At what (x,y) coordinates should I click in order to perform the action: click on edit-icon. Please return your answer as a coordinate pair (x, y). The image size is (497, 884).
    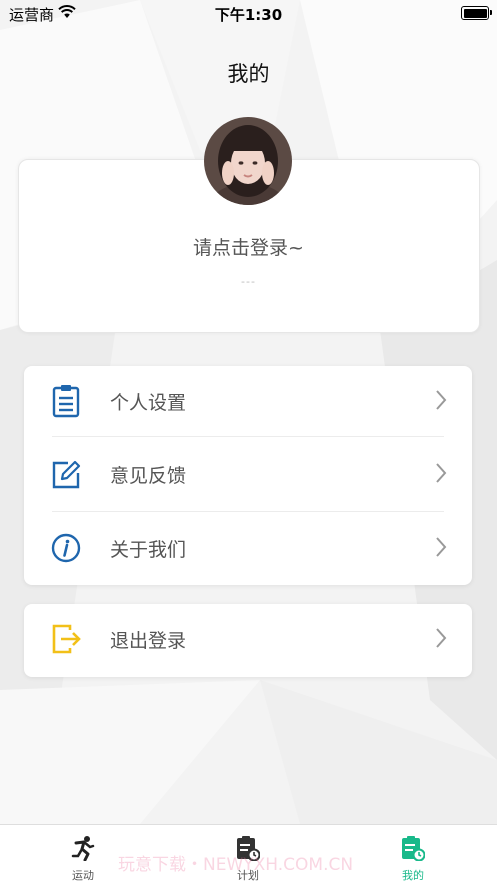
    Looking at the image, I should click on (66, 474).